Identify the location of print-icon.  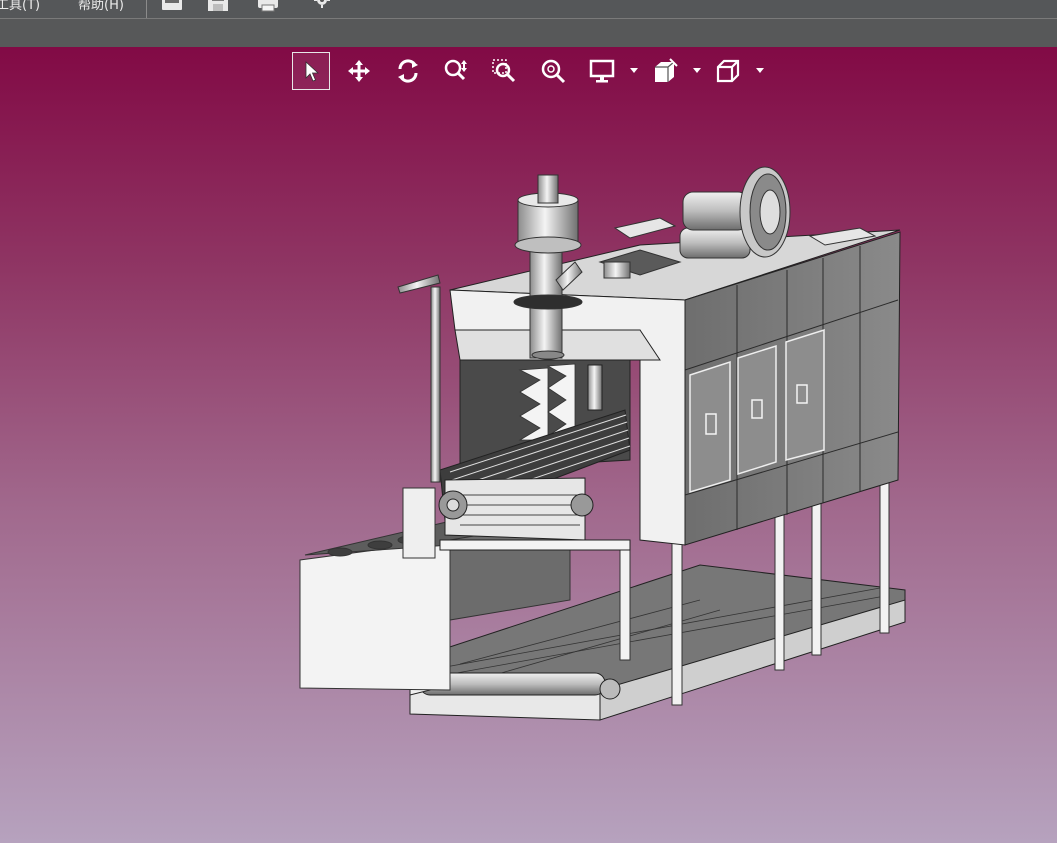
(268, 6).